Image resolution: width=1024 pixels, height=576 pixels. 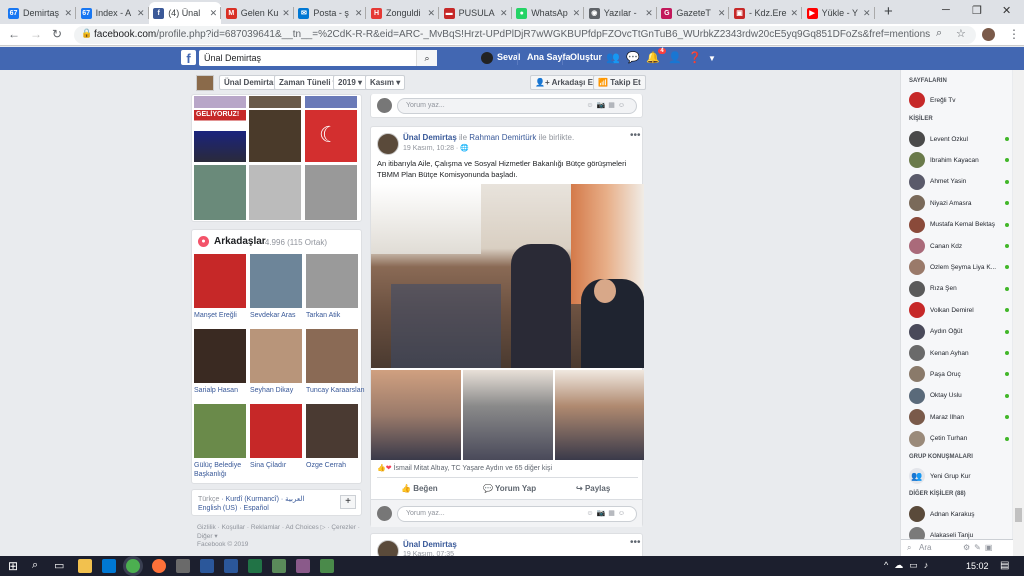 I want to click on back-icon: ←, so click(x=14, y=34).